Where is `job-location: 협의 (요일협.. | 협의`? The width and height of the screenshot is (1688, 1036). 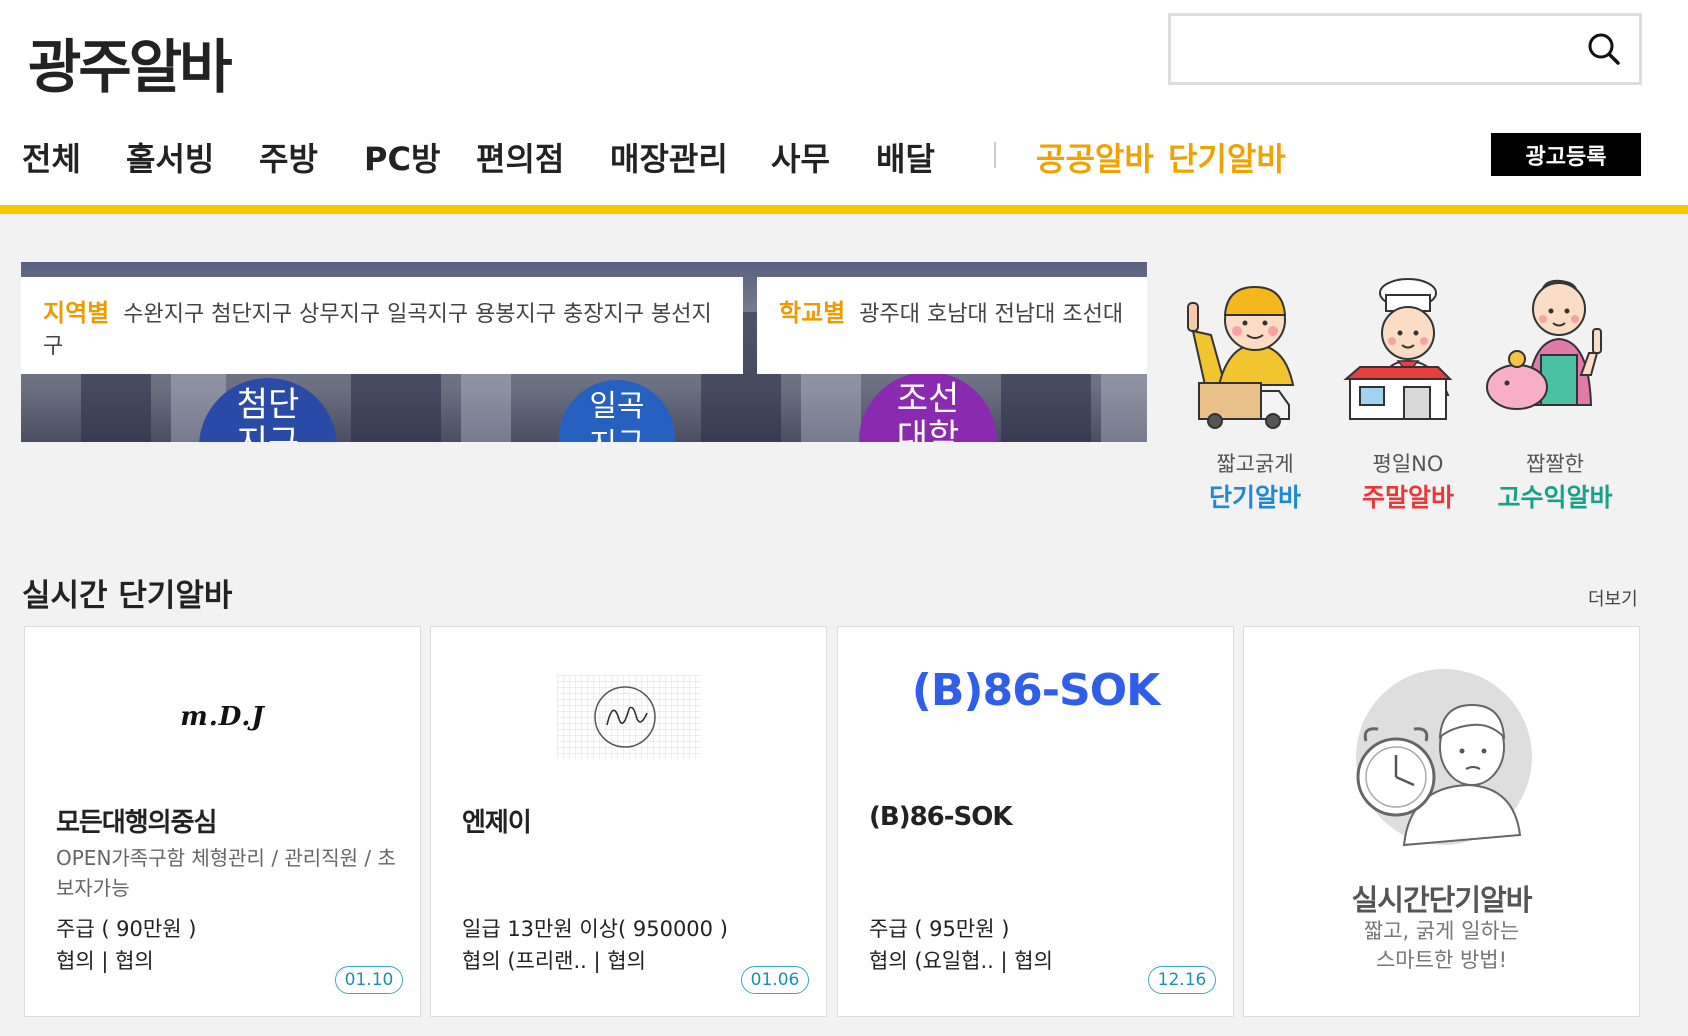 job-location: 협의 (요일협.. | 협의 is located at coordinates (961, 961).